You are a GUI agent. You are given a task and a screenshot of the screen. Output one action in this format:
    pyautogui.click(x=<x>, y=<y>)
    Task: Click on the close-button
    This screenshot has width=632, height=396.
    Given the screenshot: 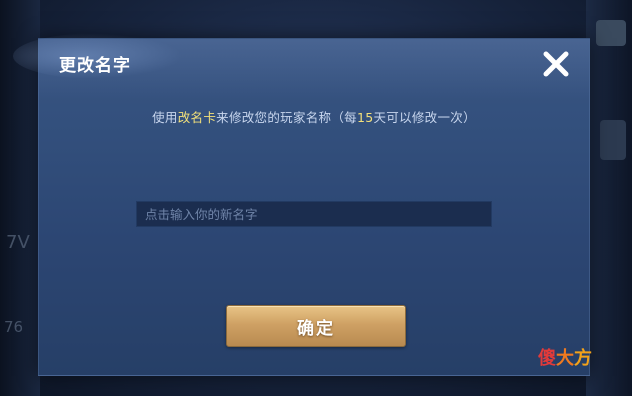 What is the action you would take?
    pyautogui.click(x=556, y=64)
    